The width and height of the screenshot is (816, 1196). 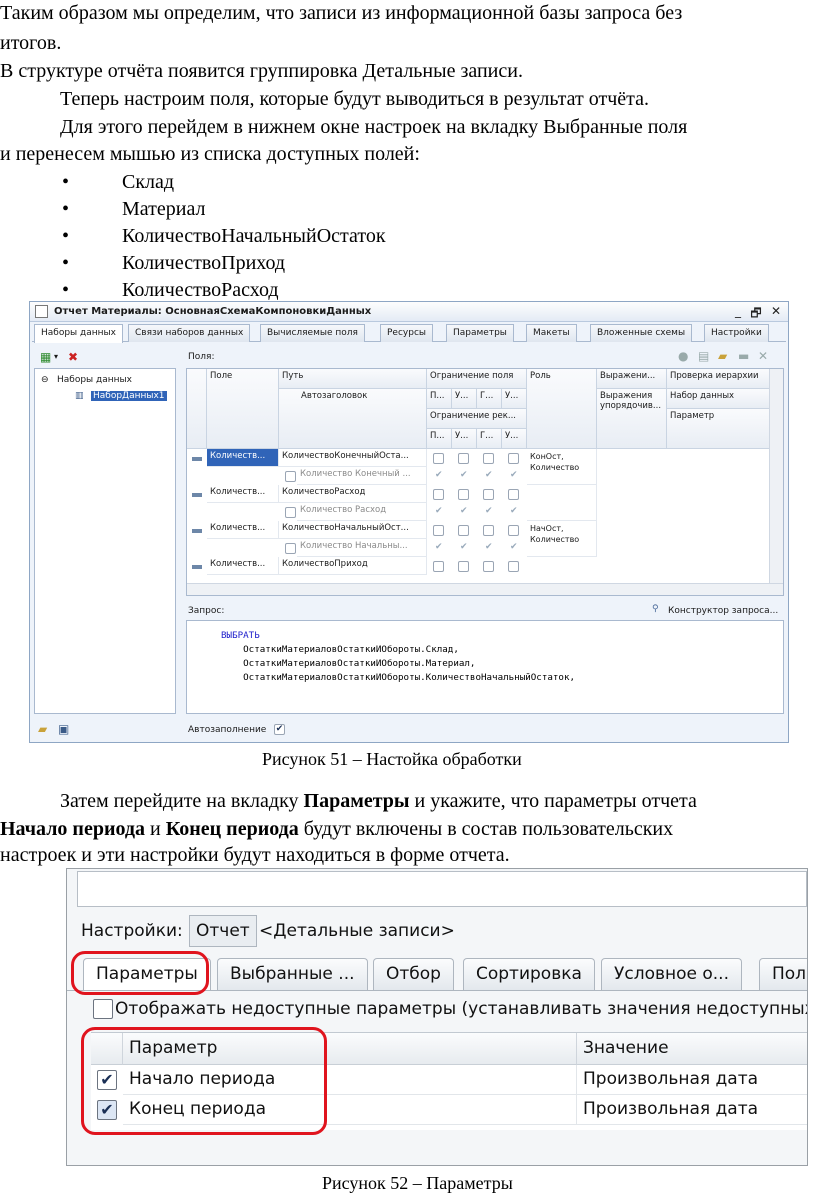 What do you see at coordinates (776, 311) in the screenshot?
I see `close-icon: ✕` at bounding box center [776, 311].